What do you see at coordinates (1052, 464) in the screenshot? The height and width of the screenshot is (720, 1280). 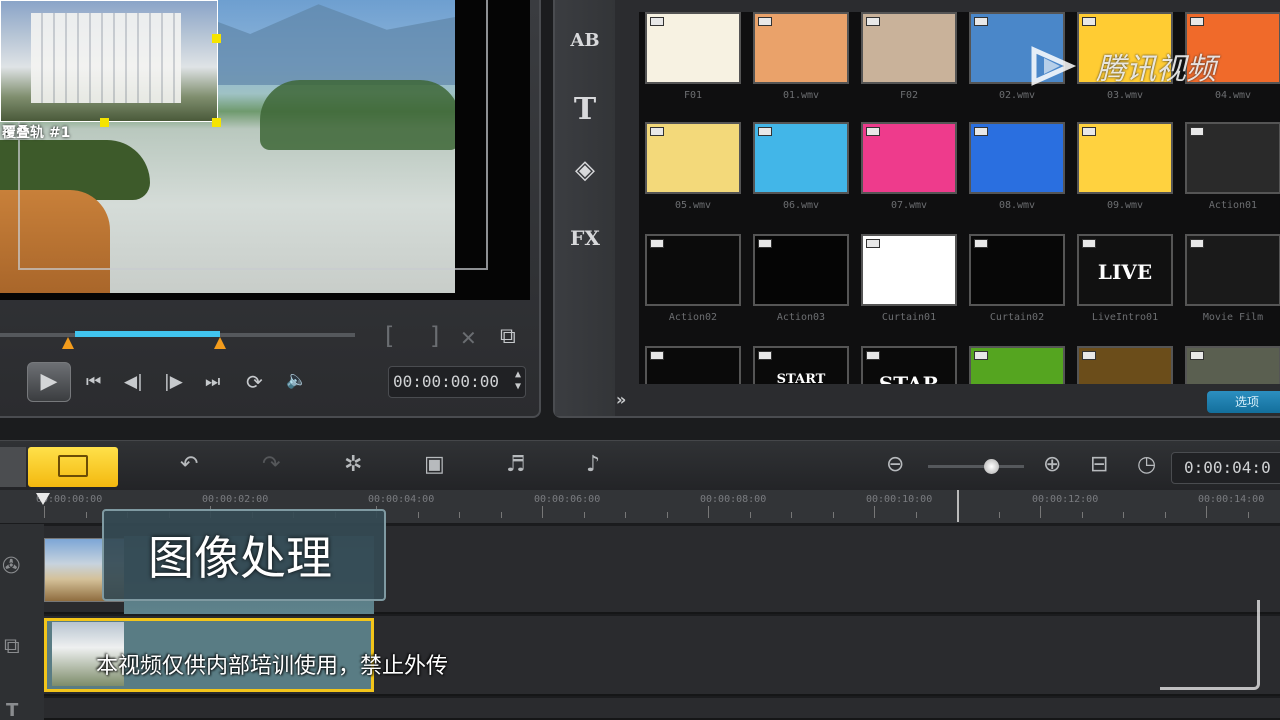 I see `zoom-in-icon: ⊕` at bounding box center [1052, 464].